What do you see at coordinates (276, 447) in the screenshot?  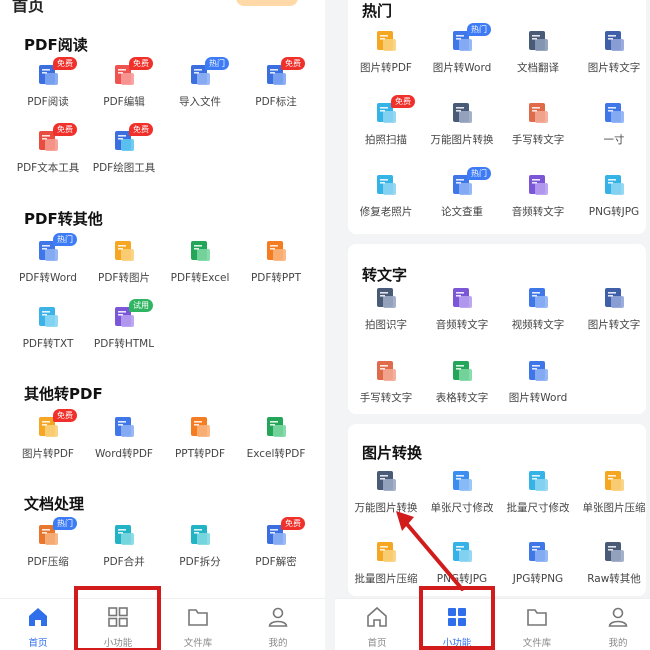 I see `tool-item: Excel转PDF` at bounding box center [276, 447].